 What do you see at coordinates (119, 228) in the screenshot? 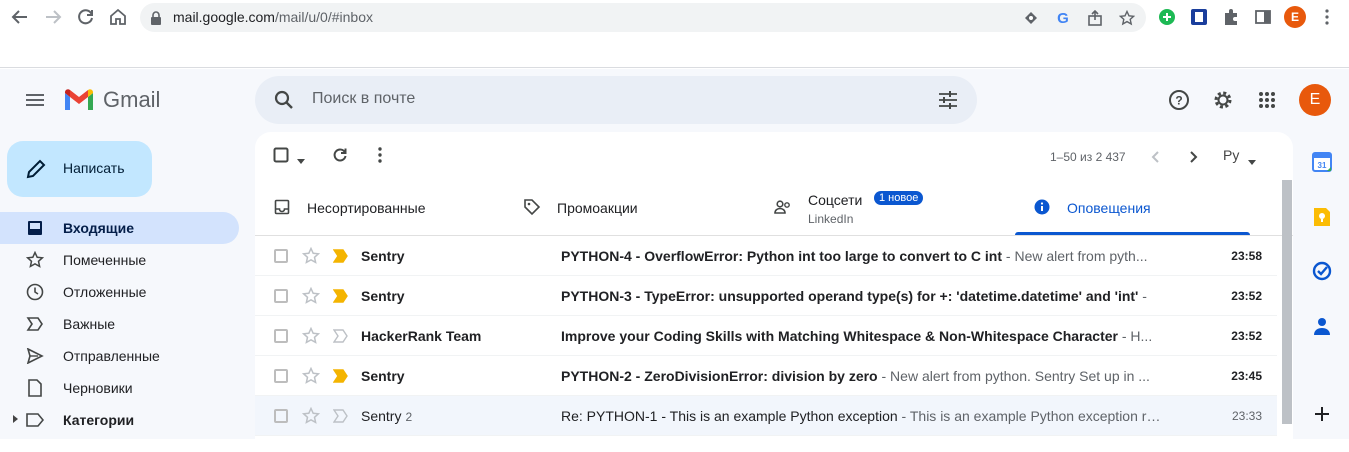
I see `sidebar-item-inbox: Входящие` at bounding box center [119, 228].